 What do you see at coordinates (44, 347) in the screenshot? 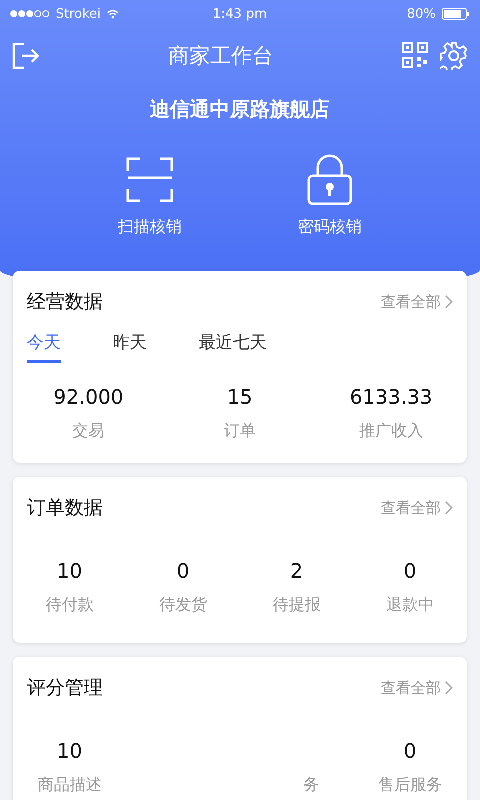
I see `period-tab: 今天` at bounding box center [44, 347].